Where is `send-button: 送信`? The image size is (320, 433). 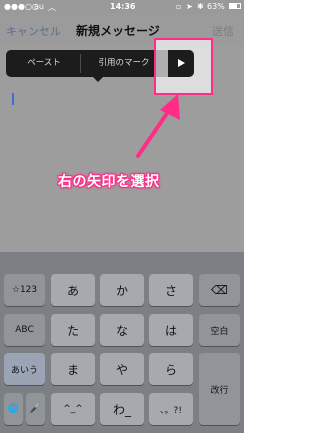 send-button: 送信 is located at coordinates (223, 31).